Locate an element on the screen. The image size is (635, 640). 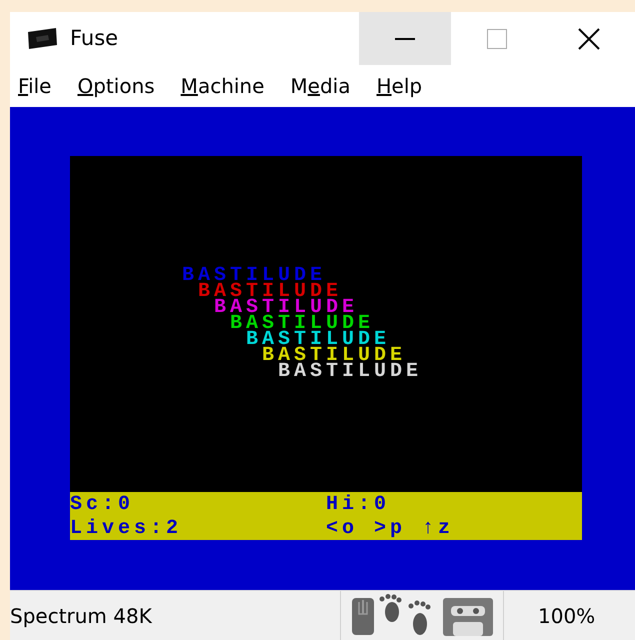
hi-score-text: Hi:0 is located at coordinates (358, 504).